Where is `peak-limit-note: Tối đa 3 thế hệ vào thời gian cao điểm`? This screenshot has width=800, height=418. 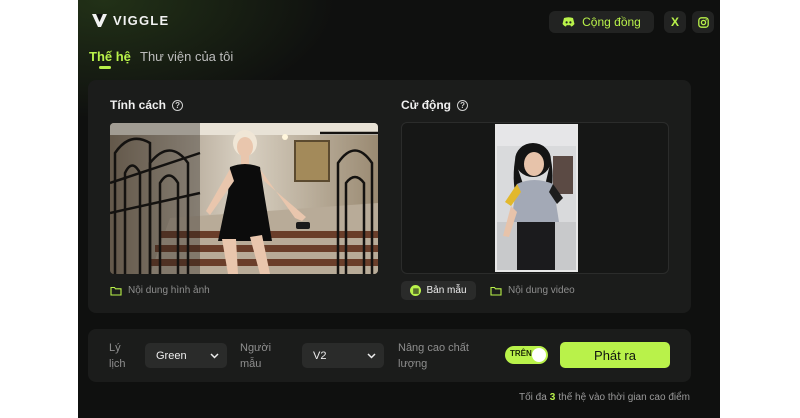 peak-limit-note: Tối đa 3 thế hệ vào thời gian cao điểm is located at coordinates (604, 397).